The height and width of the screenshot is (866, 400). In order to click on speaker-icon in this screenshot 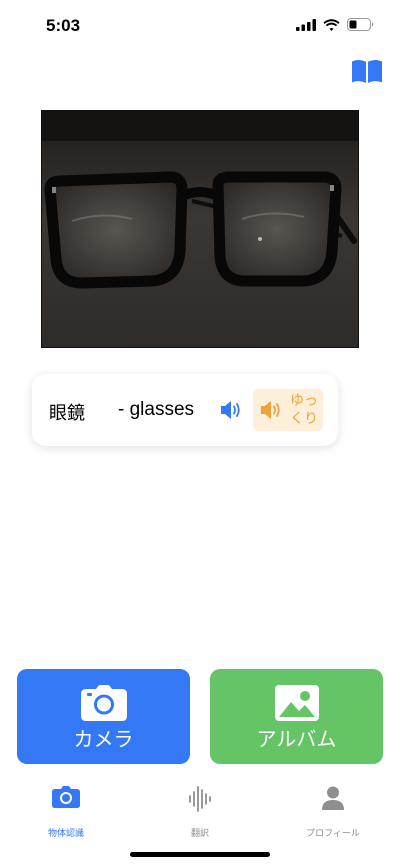, I will do `click(230, 410)`.